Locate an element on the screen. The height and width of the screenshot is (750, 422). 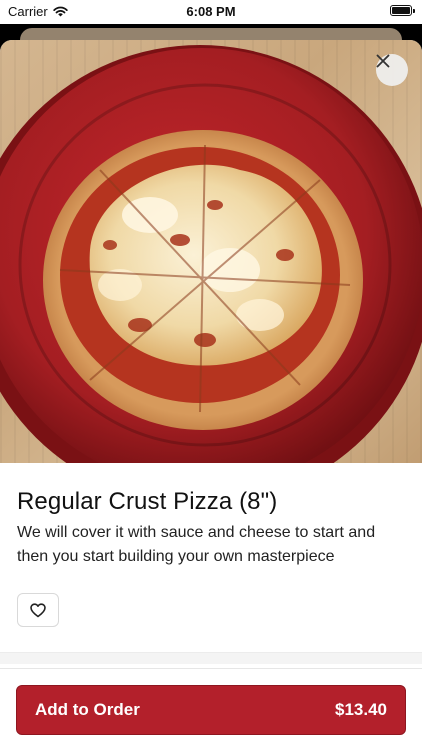
section-divider is located at coordinates (211, 658).